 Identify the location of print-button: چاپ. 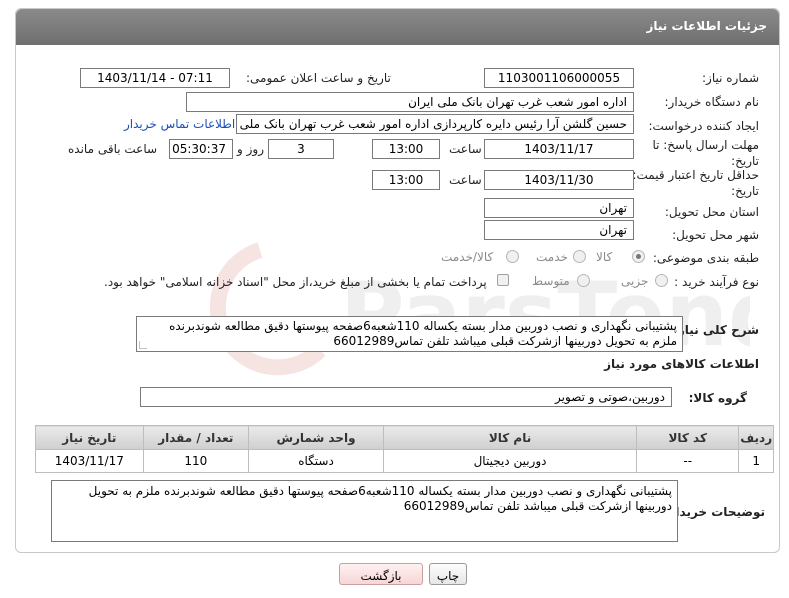
(448, 574).